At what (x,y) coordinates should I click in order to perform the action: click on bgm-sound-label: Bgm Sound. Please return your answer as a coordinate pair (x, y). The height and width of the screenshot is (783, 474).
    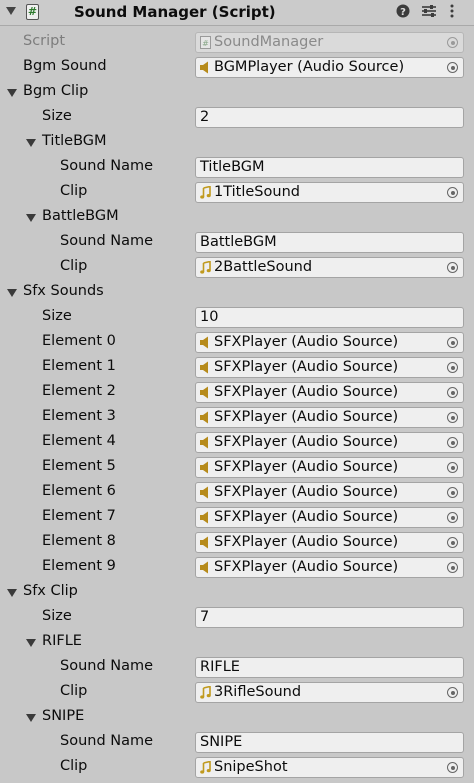
    Looking at the image, I should click on (65, 66).